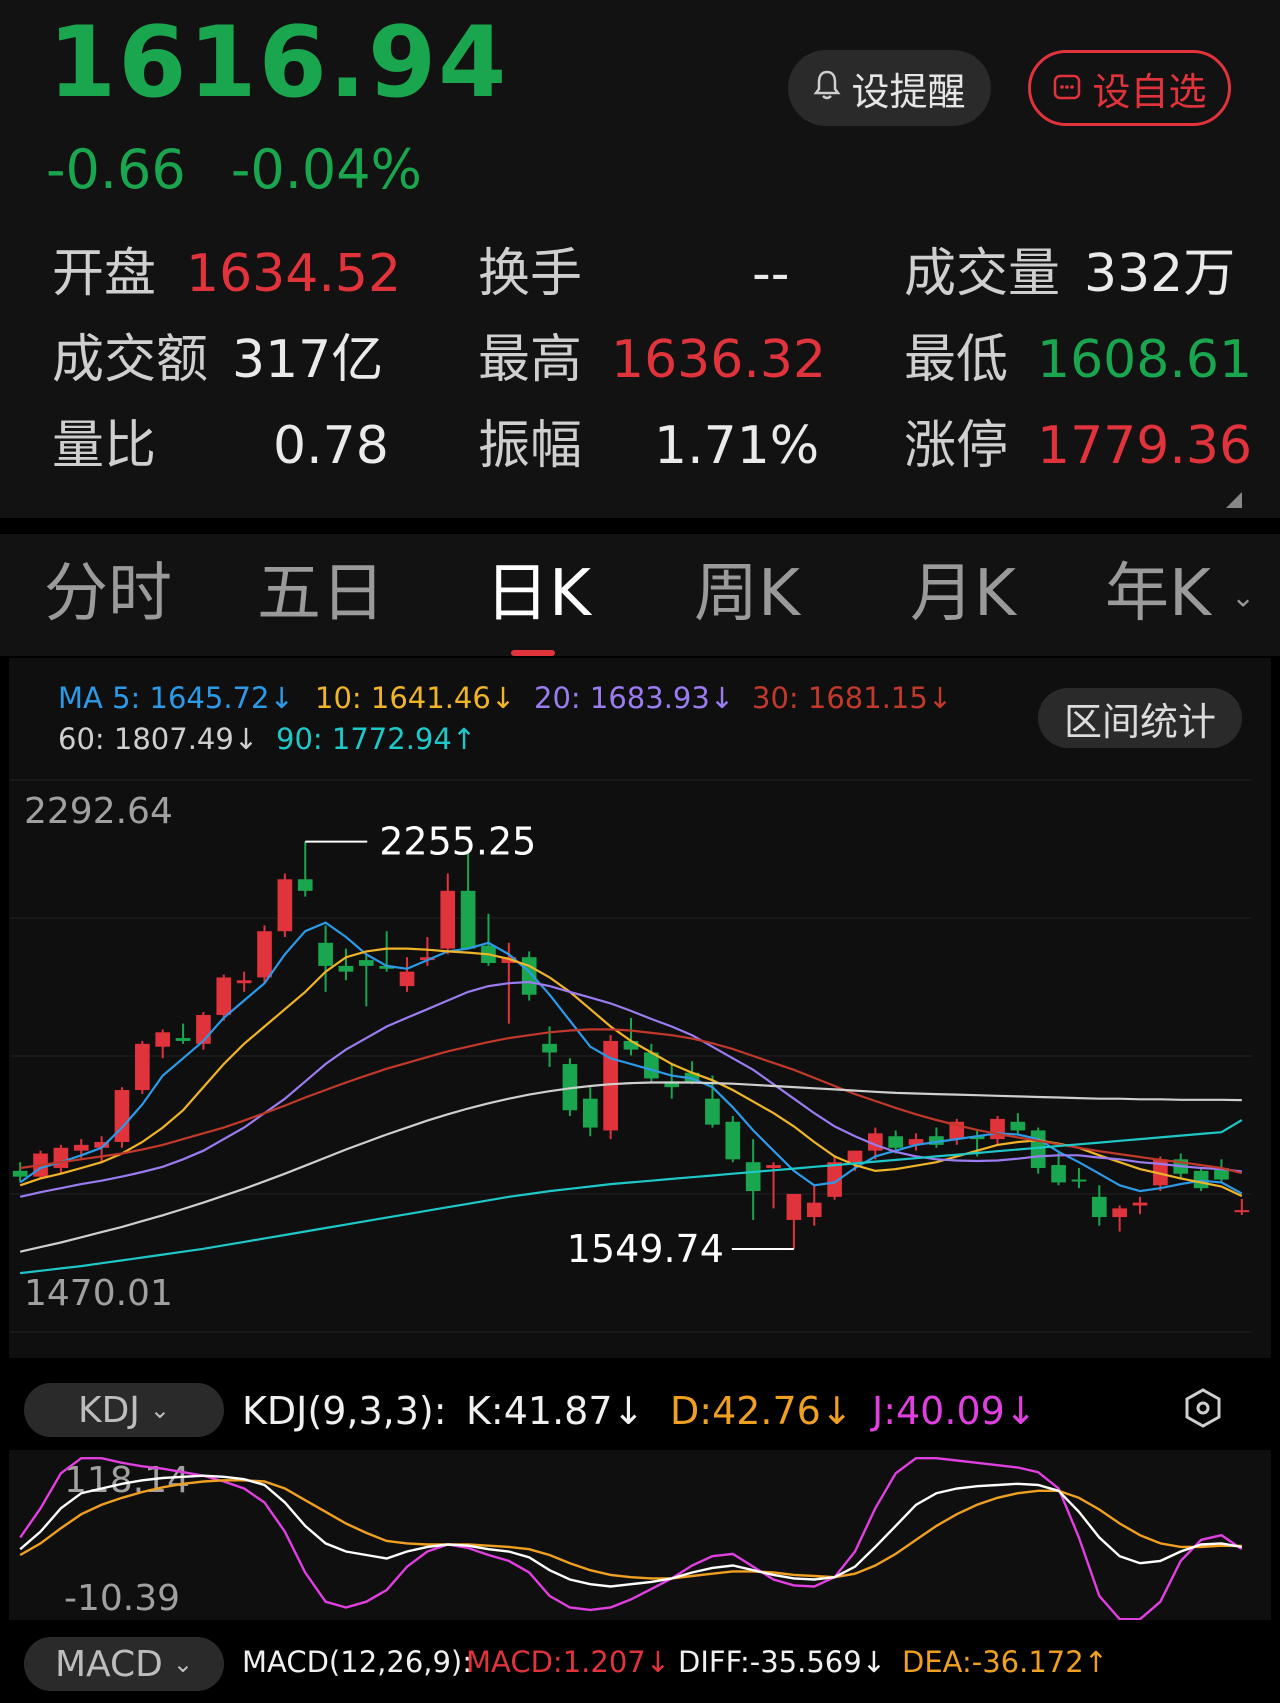  I want to click on y-axis-high-label: 2292.64, so click(98, 811).